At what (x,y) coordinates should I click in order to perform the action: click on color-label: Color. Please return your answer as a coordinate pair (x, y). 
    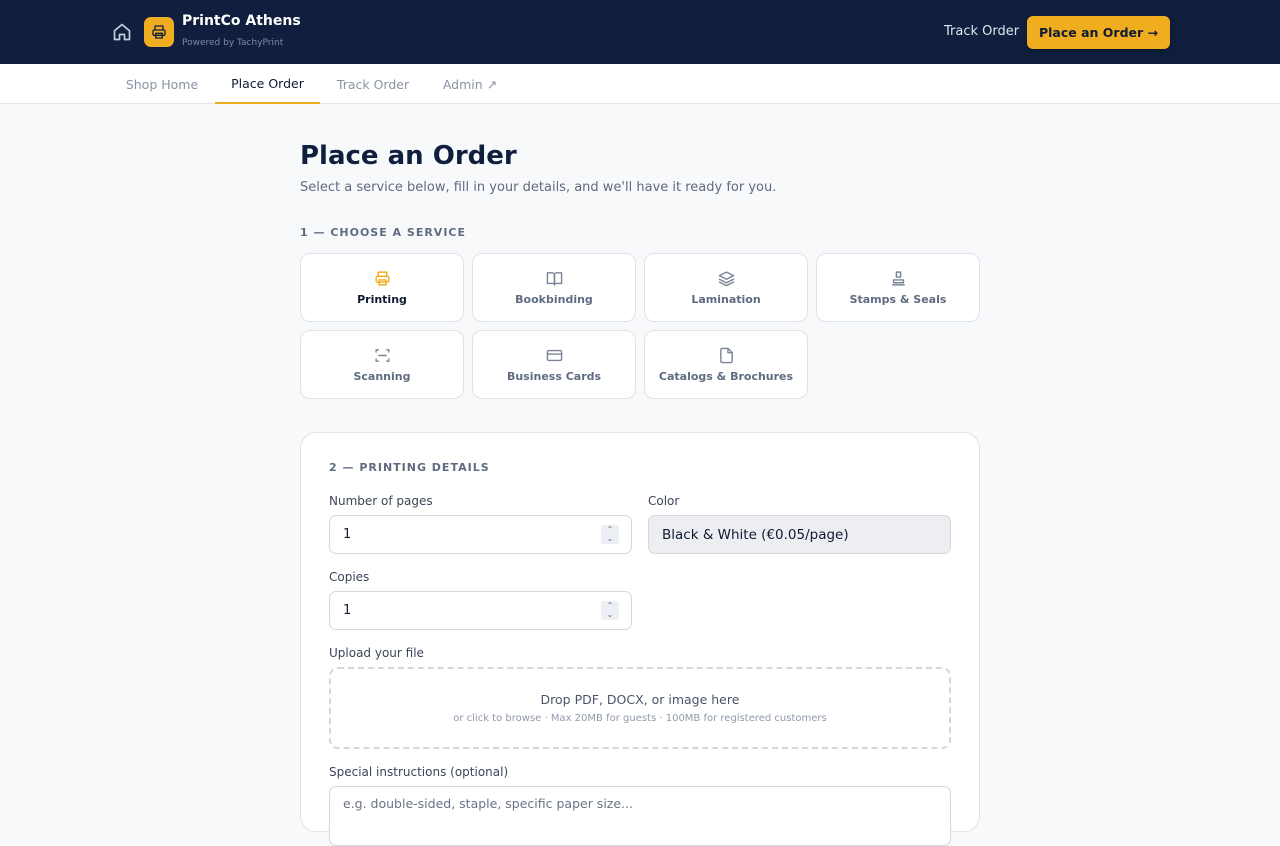
    Looking at the image, I should click on (664, 501).